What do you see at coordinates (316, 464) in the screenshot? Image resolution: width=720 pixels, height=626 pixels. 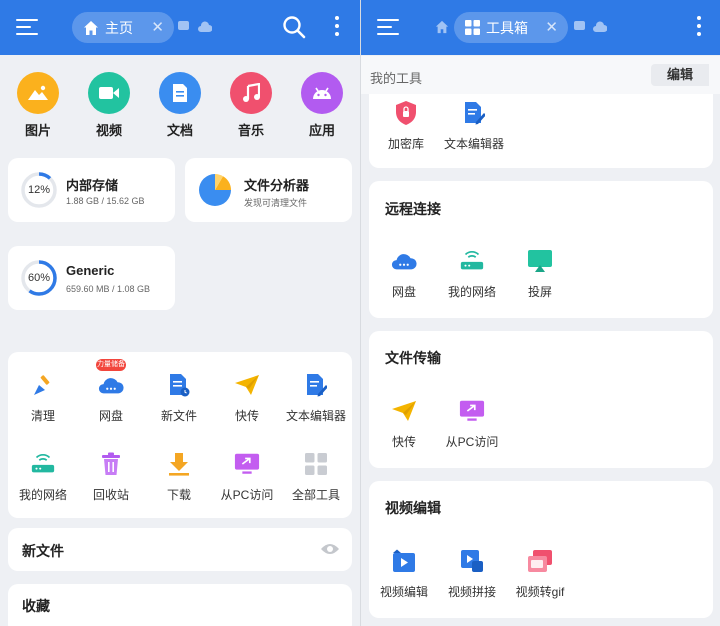 I see `grid-icon` at bounding box center [316, 464].